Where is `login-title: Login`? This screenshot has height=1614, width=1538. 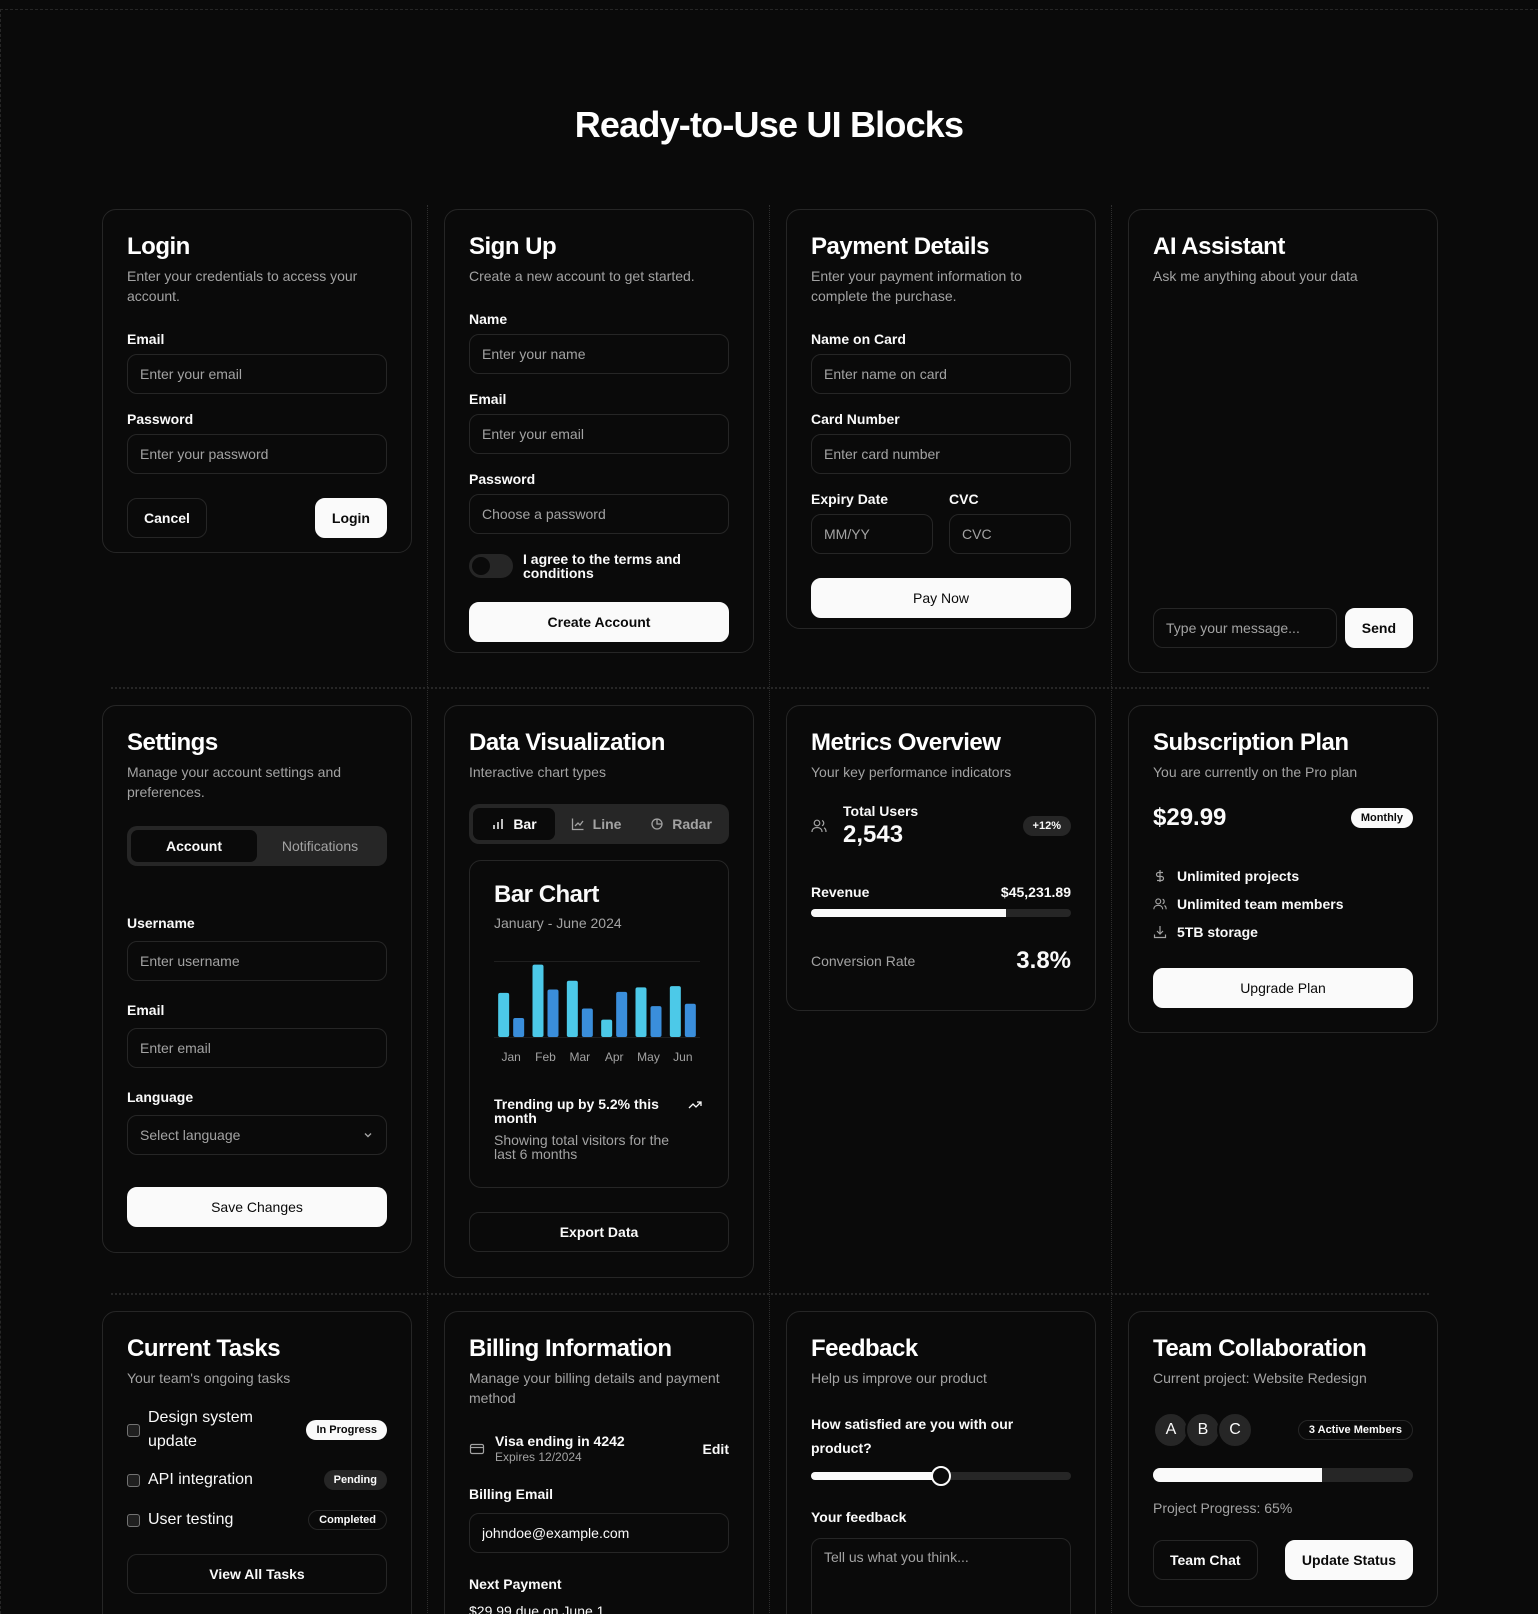
login-title: Login is located at coordinates (158, 246).